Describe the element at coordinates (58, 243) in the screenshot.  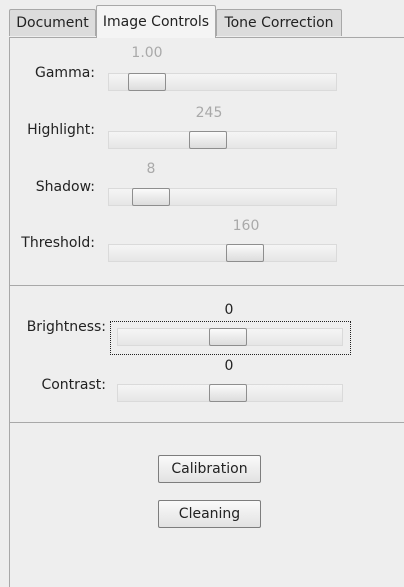
I see `threshold-label: Threshold:` at that location.